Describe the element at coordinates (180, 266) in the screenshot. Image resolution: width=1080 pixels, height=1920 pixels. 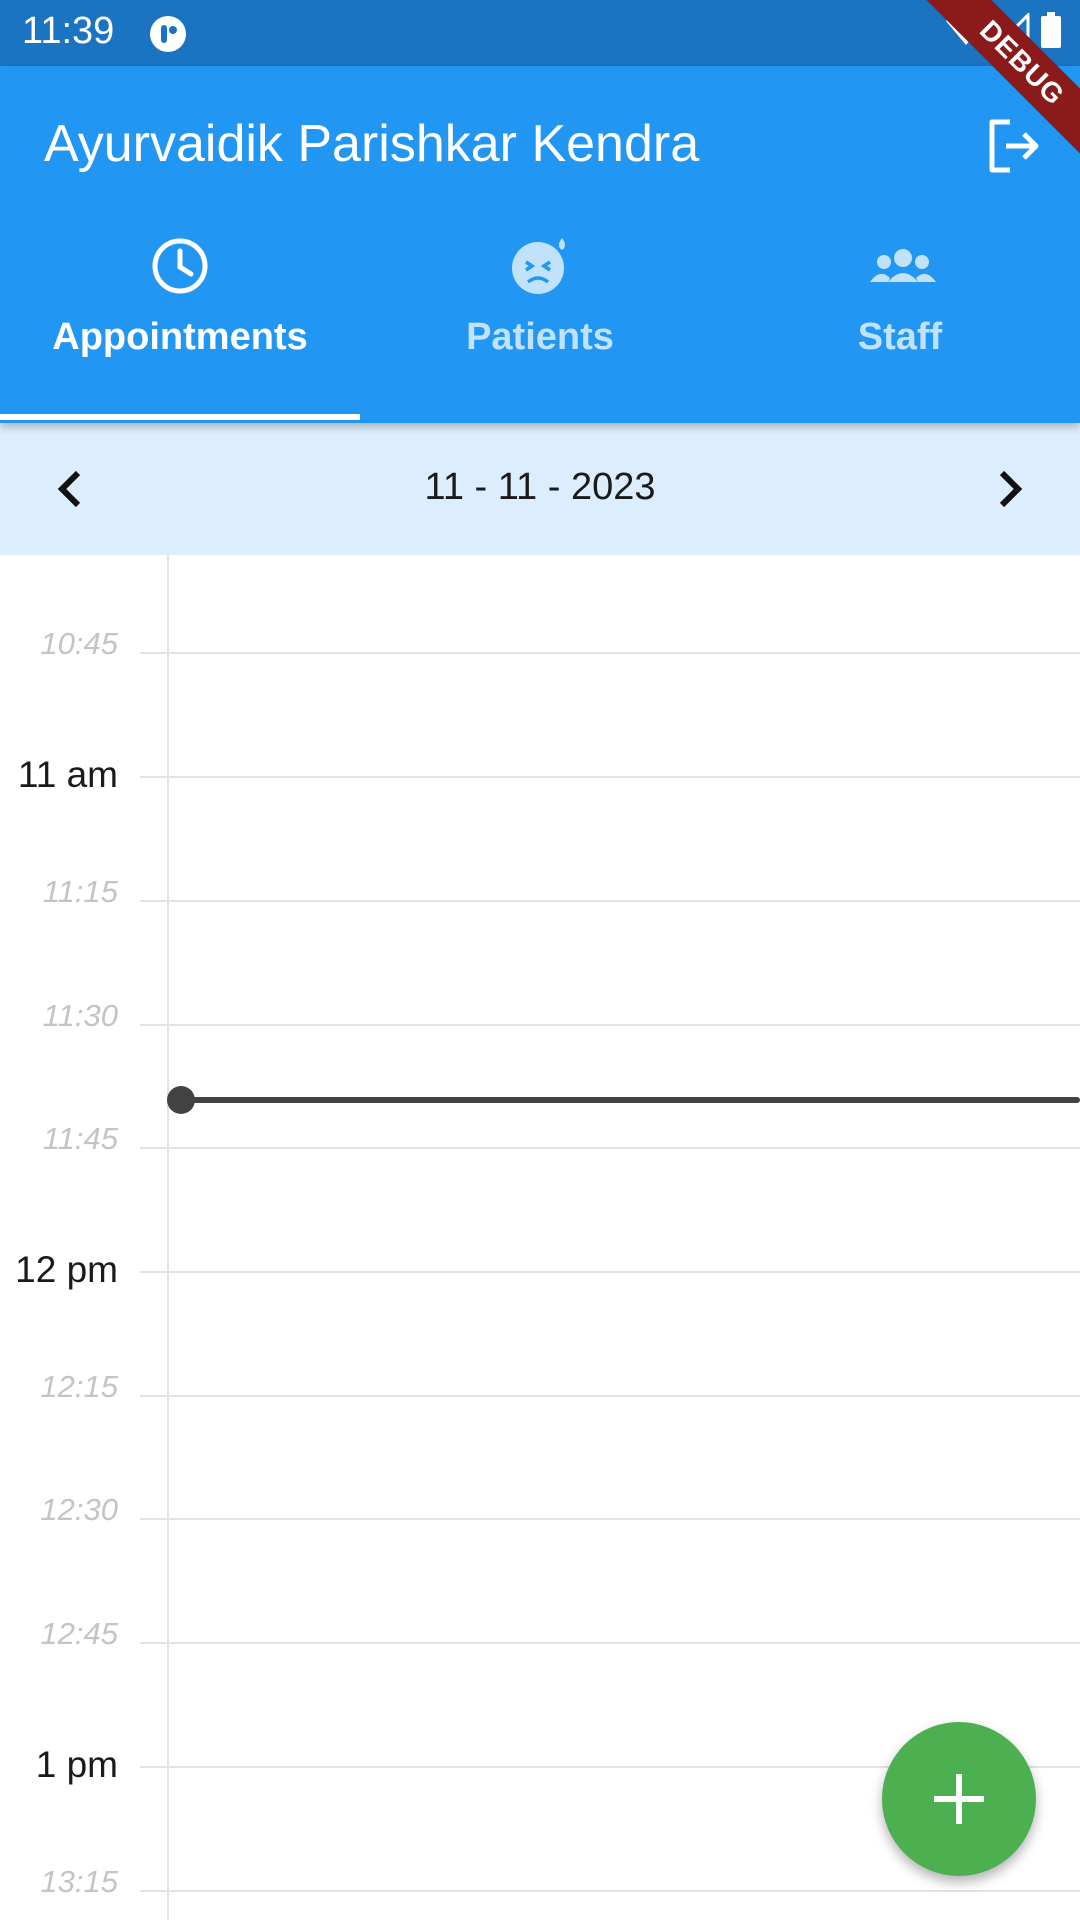
I see `clock-icon` at that location.